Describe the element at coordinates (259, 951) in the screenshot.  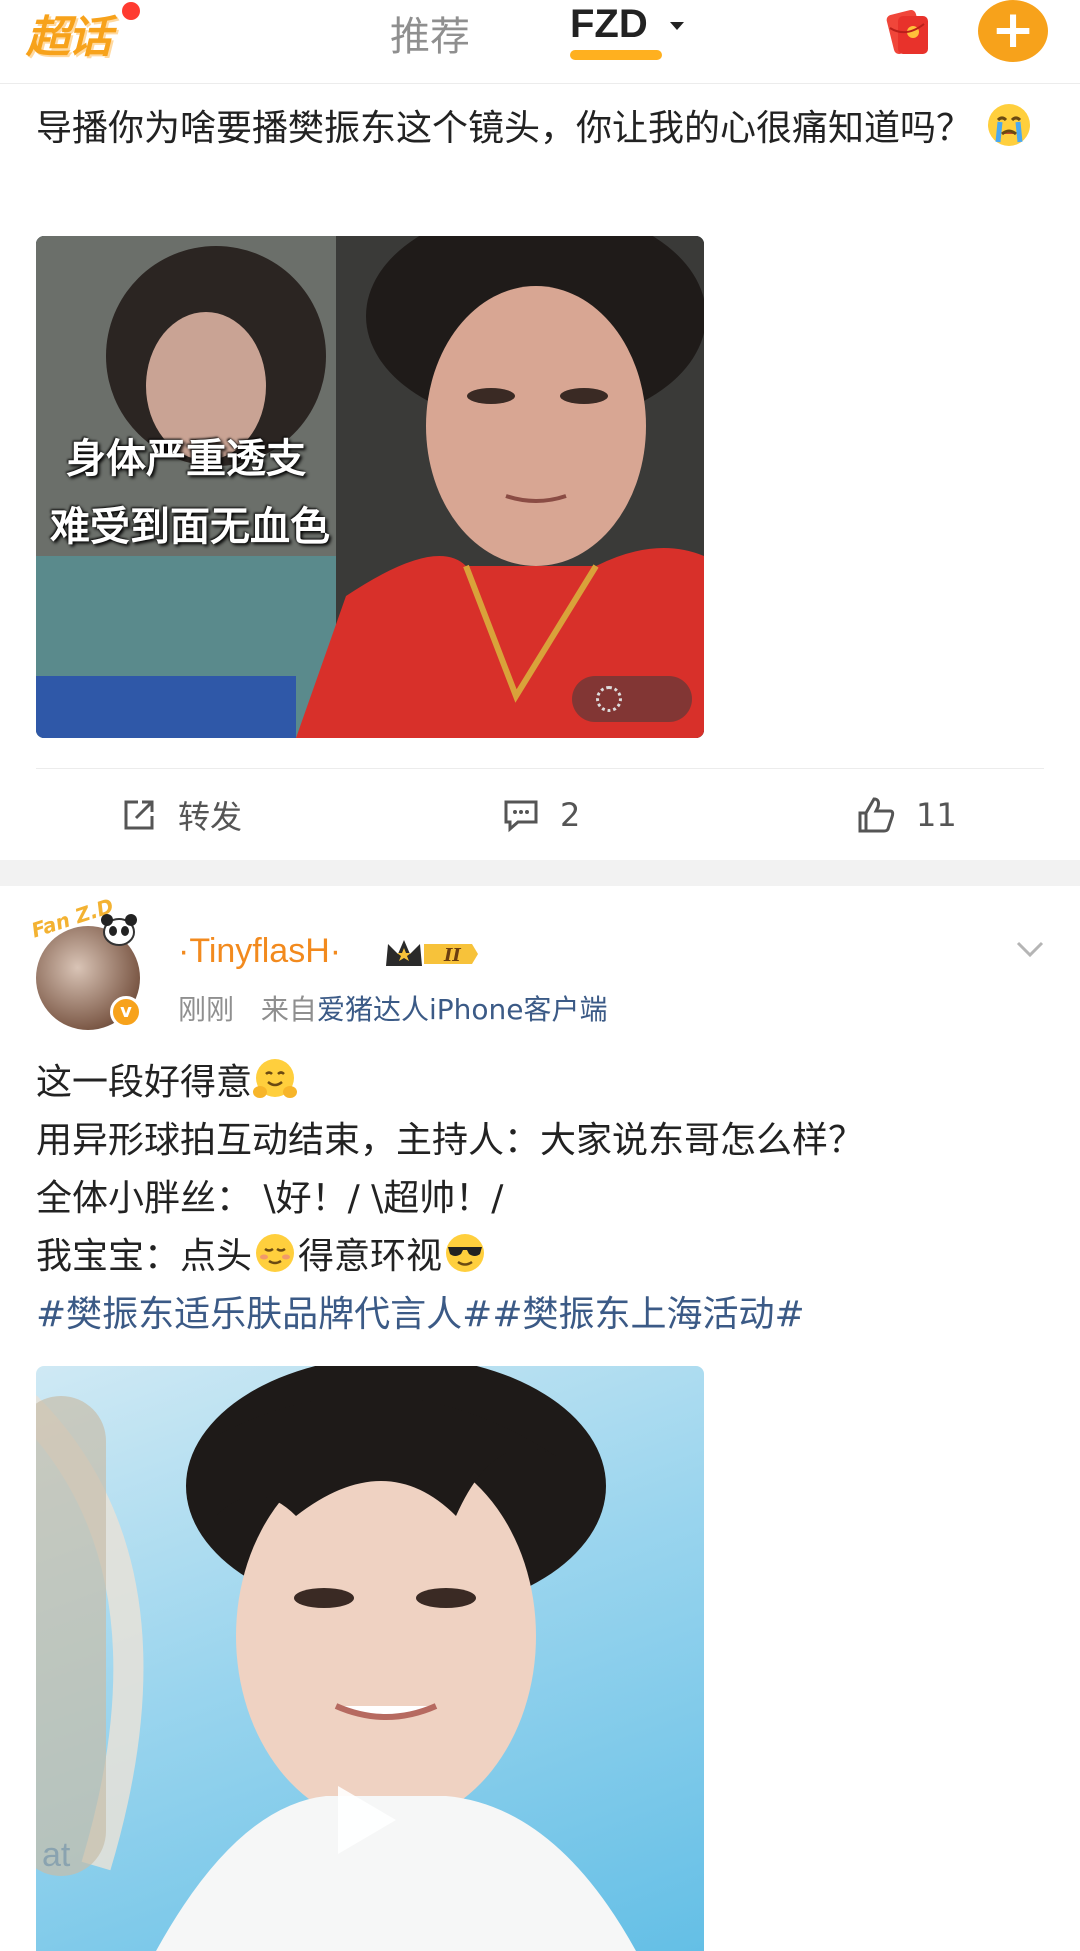
I see `username: ·TinyflasH·` at that location.